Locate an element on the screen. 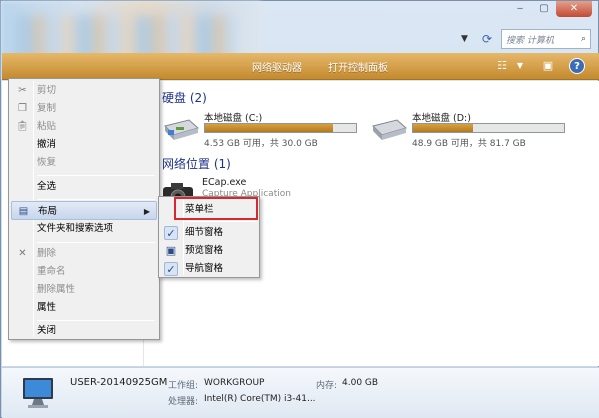  submenu-item-preview-pane: ▣ 预览窗格 is located at coordinates (209, 251).